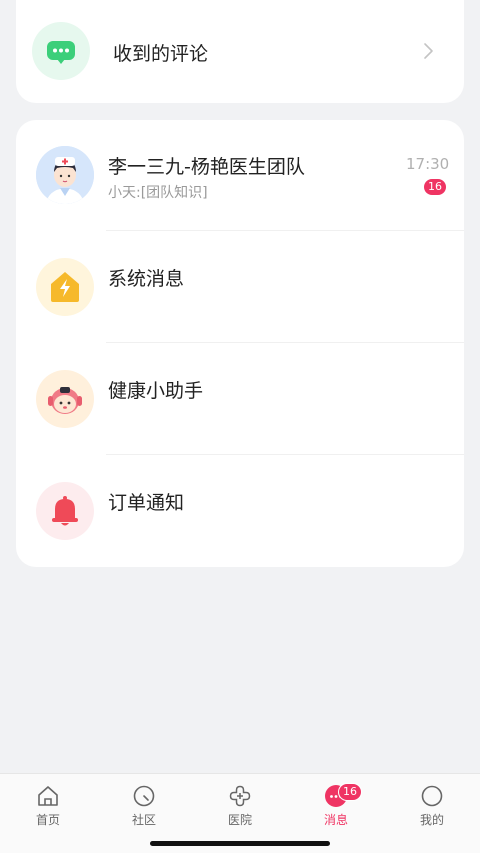 The width and height of the screenshot is (480, 853). Describe the element at coordinates (428, 164) in the screenshot. I see `conversation-time: 17:30` at that location.